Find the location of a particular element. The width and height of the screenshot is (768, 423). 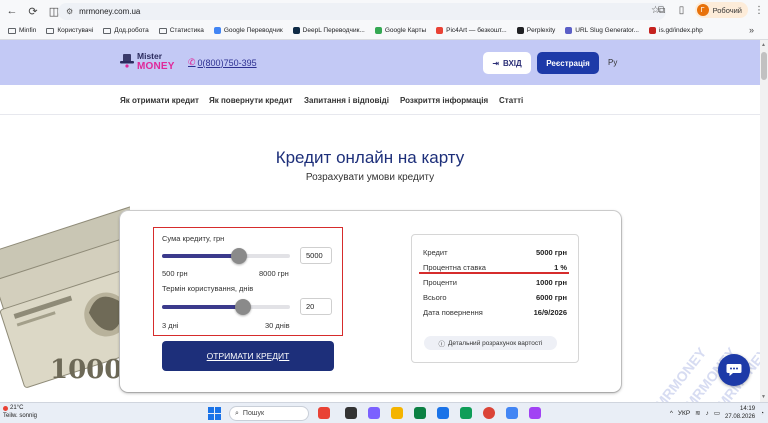

bookmark-item: Користувачі is located at coordinates (69, 30).